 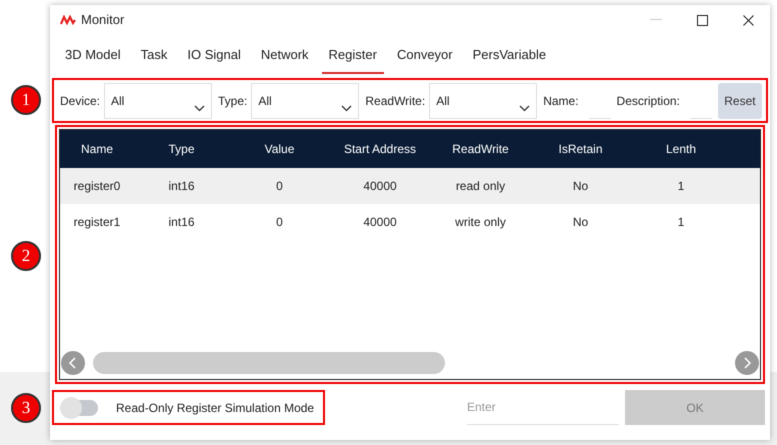 I want to click on filter-label: Name:, so click(x=561, y=101).